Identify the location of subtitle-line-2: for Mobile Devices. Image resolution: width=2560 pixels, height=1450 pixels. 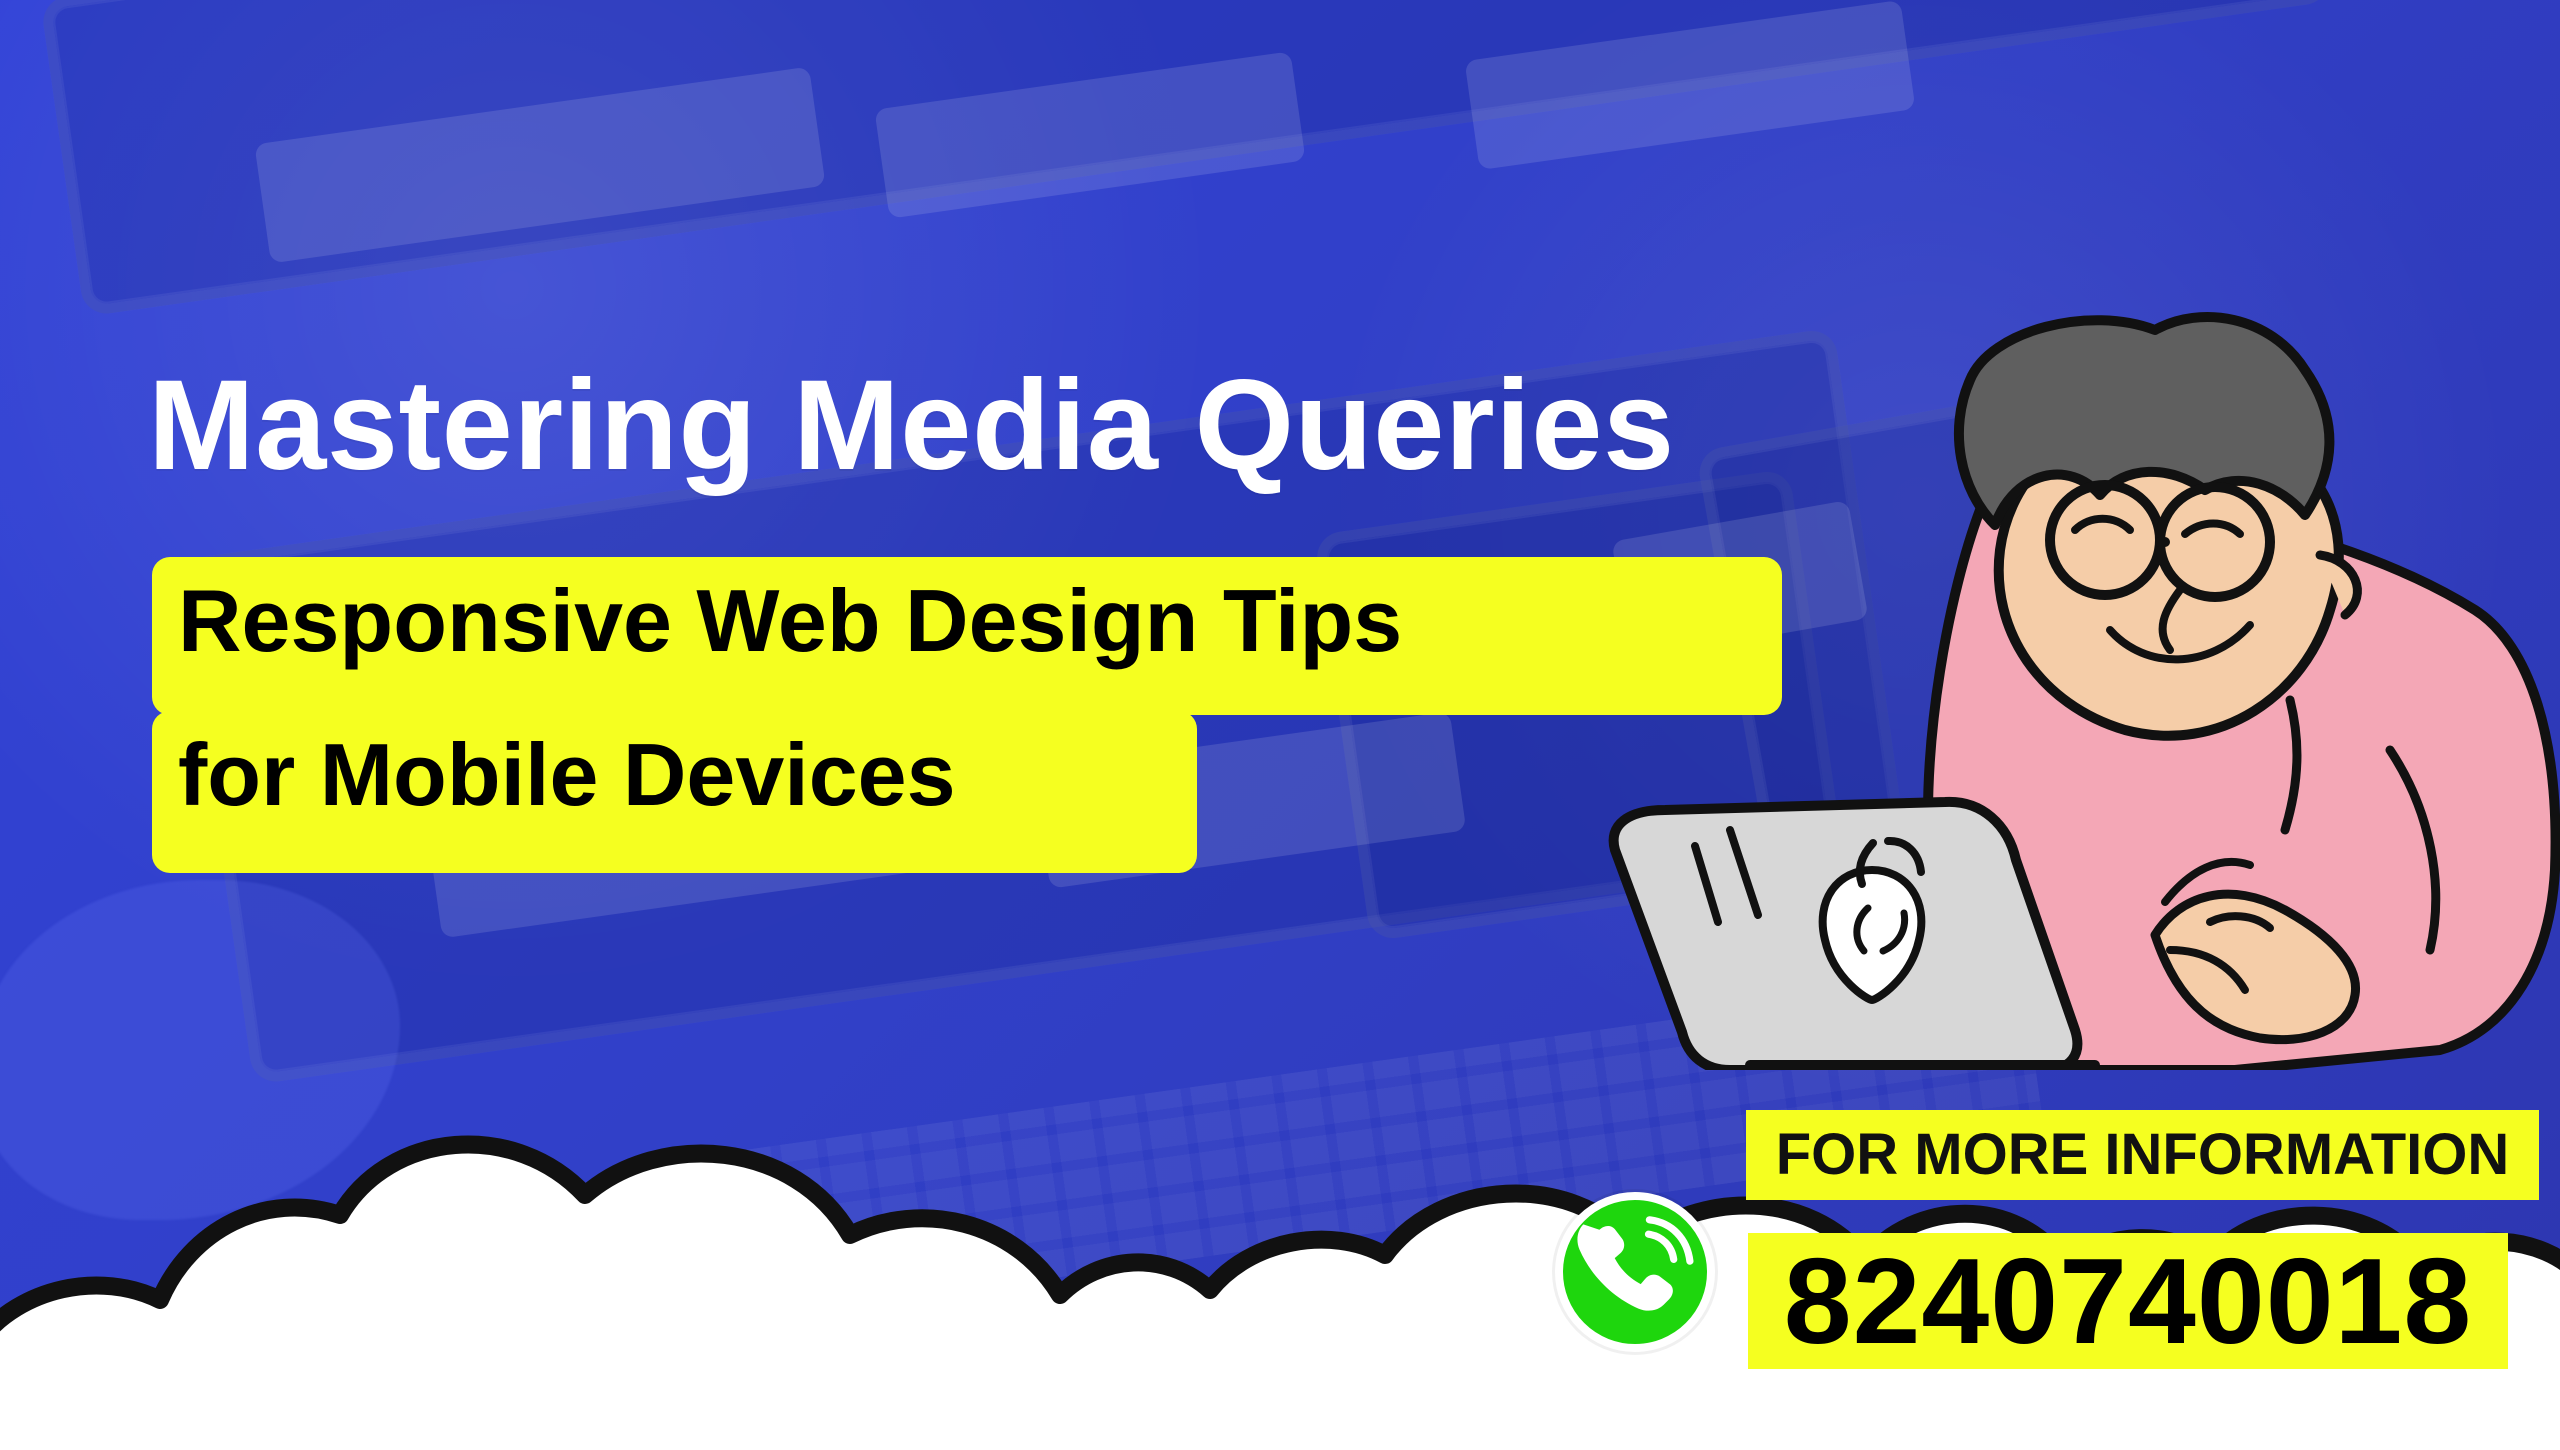
(674, 792).